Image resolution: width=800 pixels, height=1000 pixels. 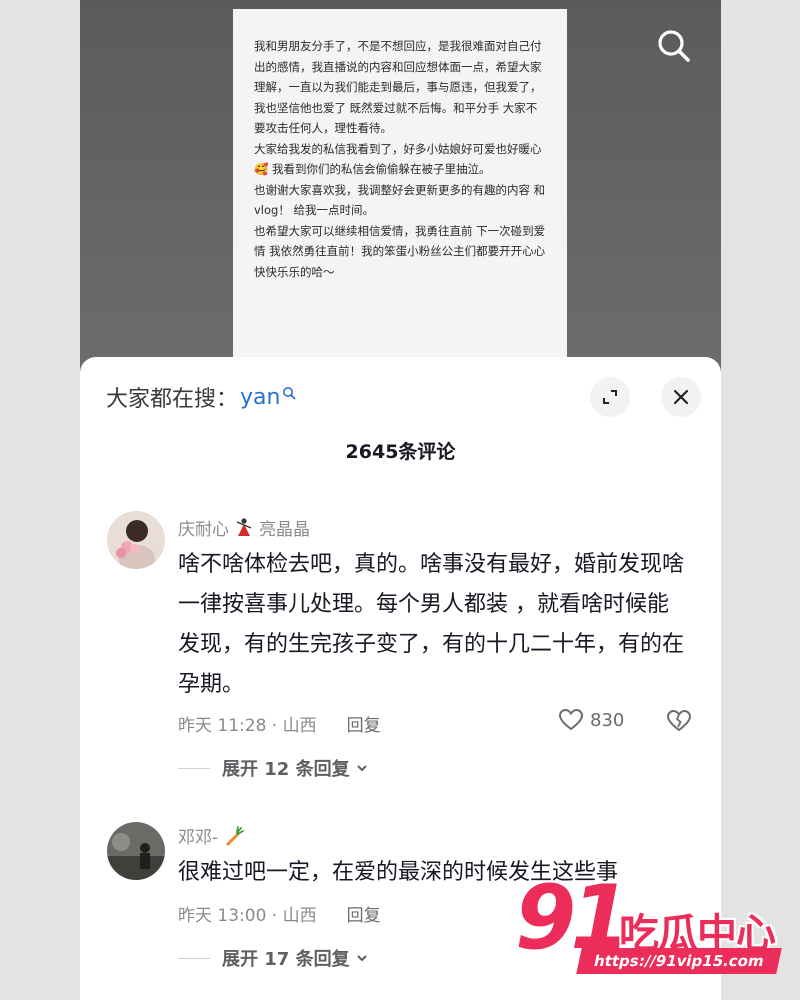 What do you see at coordinates (650, 924) in the screenshot?
I see `watermark-logo: 91 吃瓜中心 https://91vip15.com` at bounding box center [650, 924].